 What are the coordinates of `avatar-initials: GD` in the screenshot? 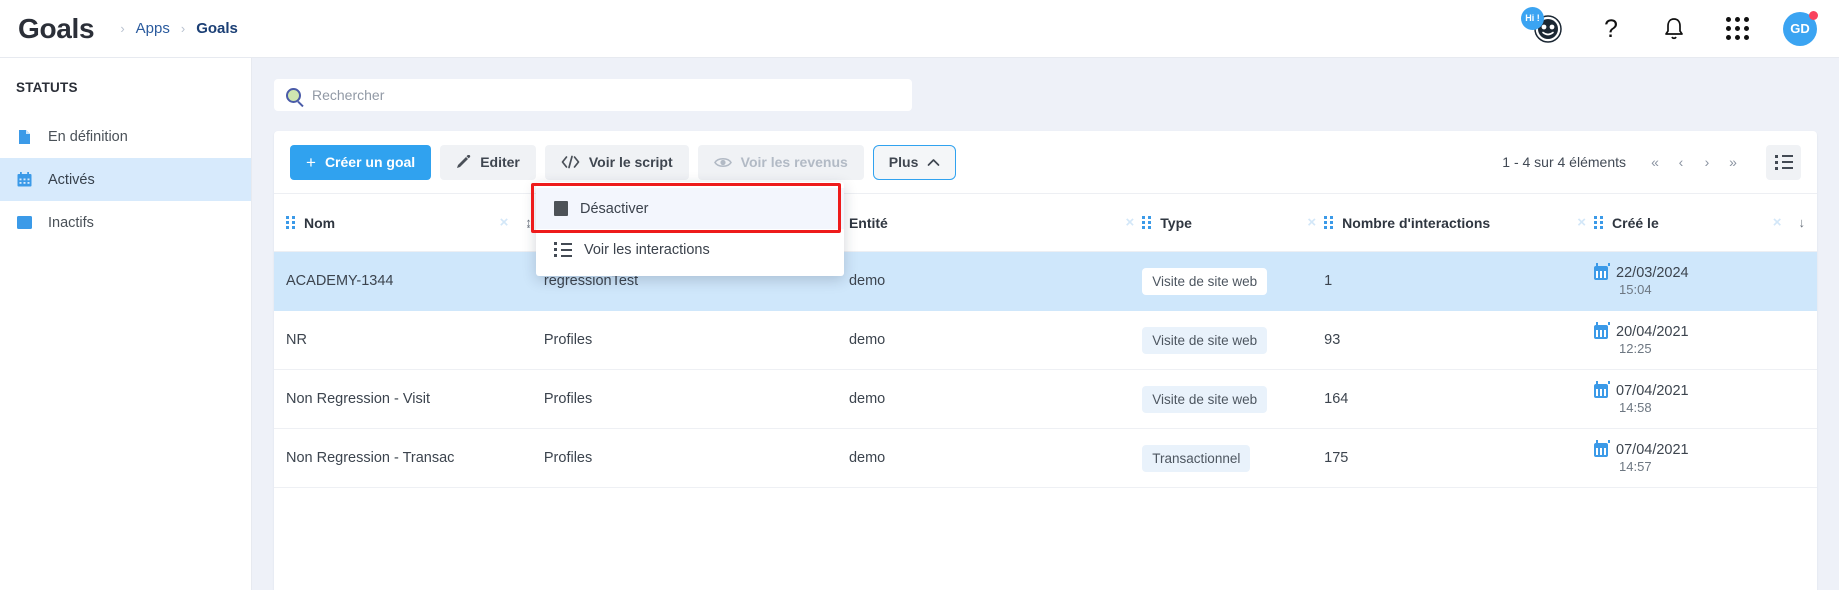 It's located at (1800, 28).